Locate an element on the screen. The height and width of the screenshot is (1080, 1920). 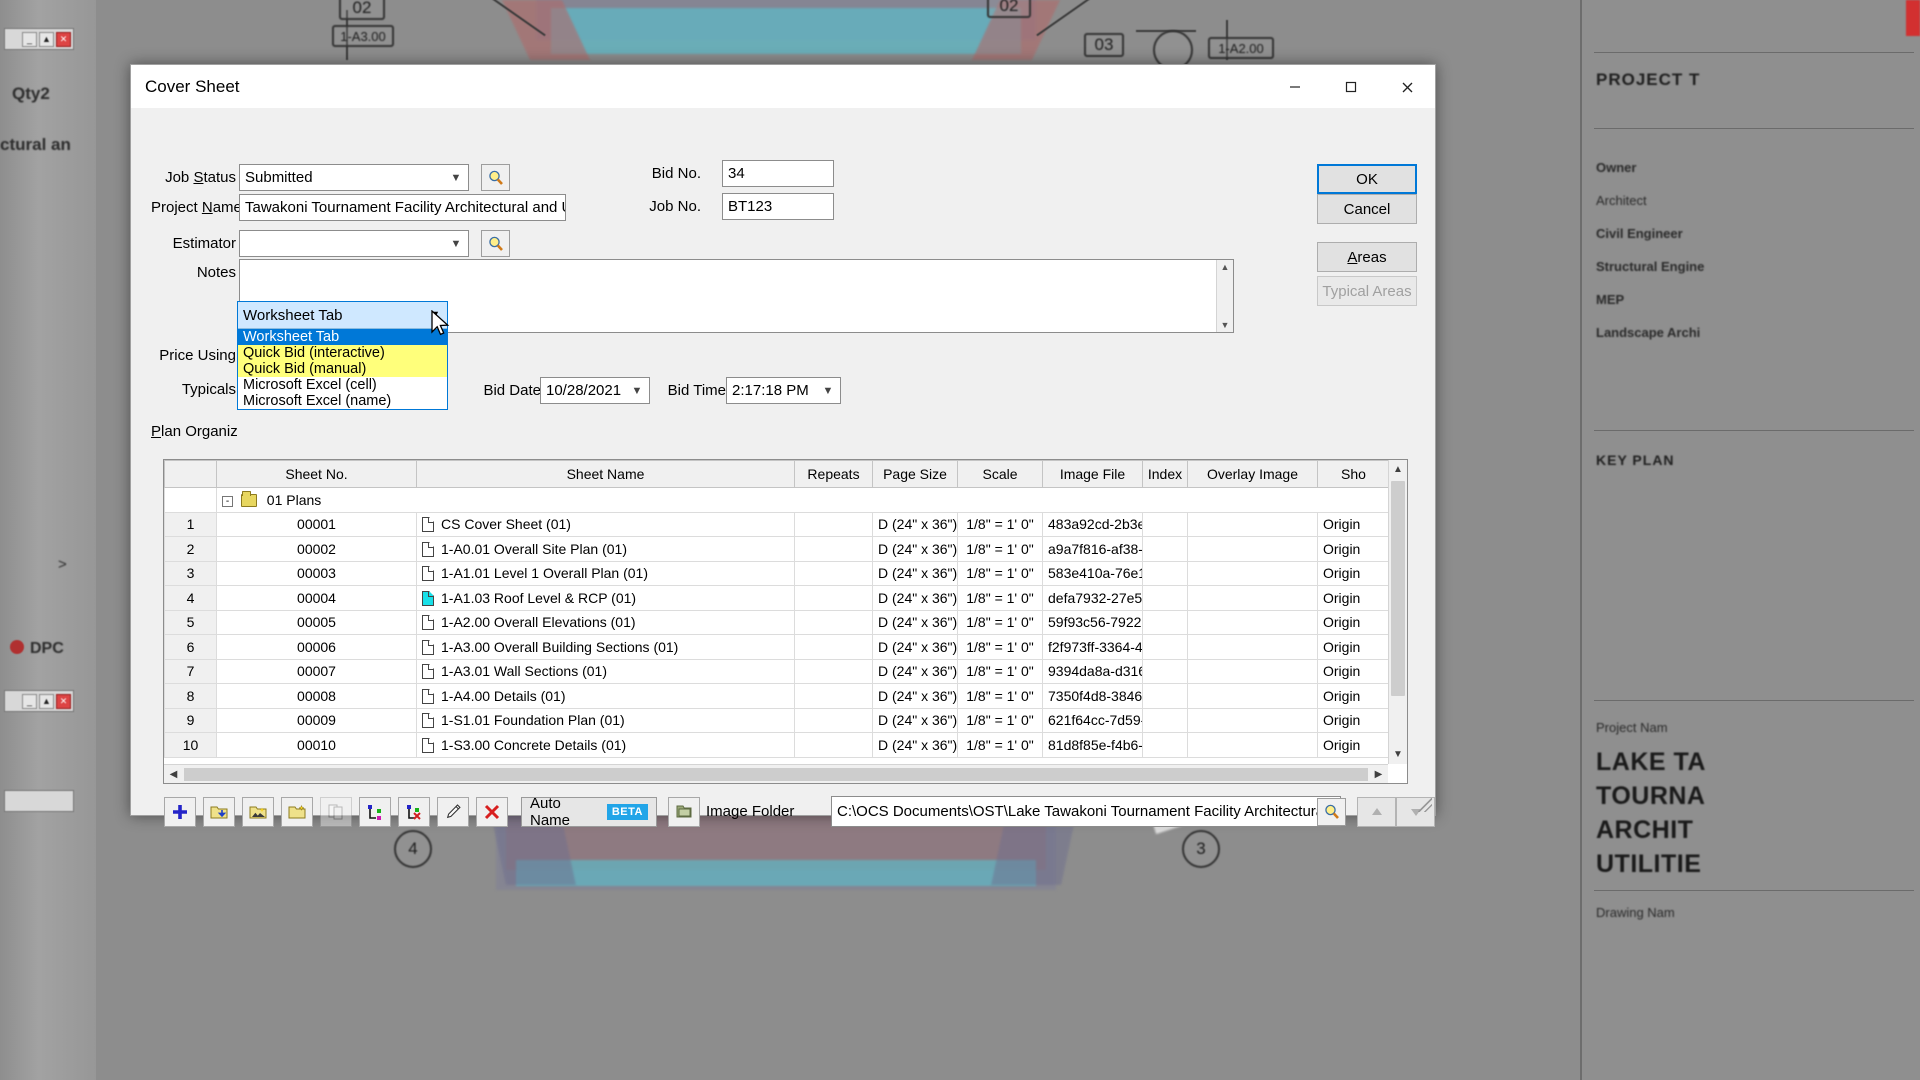
bid-time-picker: 2:17:18 PM ▼ is located at coordinates (783, 390).